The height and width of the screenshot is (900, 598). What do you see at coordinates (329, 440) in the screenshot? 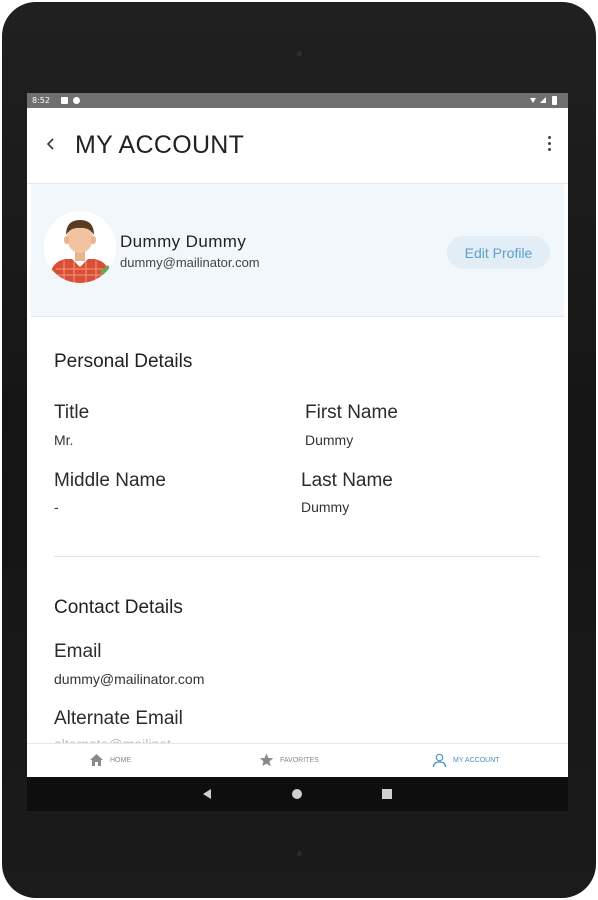
I see `first-name-value: Dummy` at bounding box center [329, 440].